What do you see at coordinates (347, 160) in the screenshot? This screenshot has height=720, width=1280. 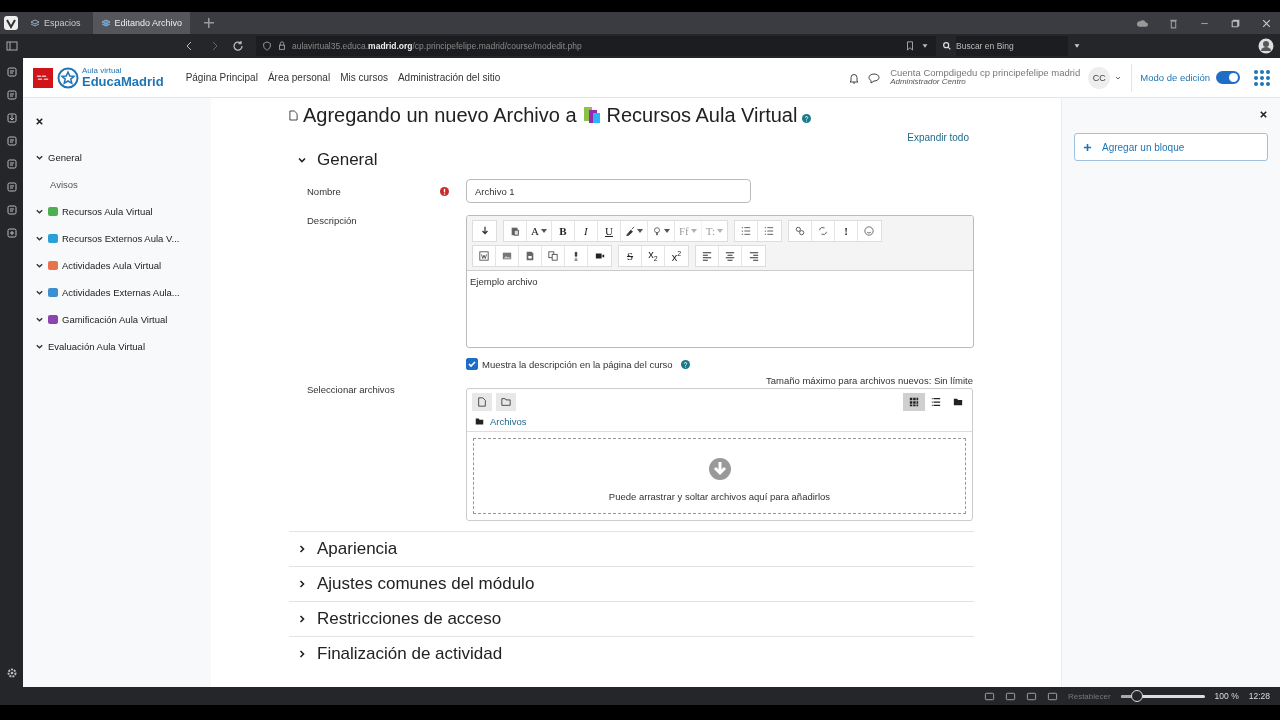 I see `section-heading: General` at bounding box center [347, 160].